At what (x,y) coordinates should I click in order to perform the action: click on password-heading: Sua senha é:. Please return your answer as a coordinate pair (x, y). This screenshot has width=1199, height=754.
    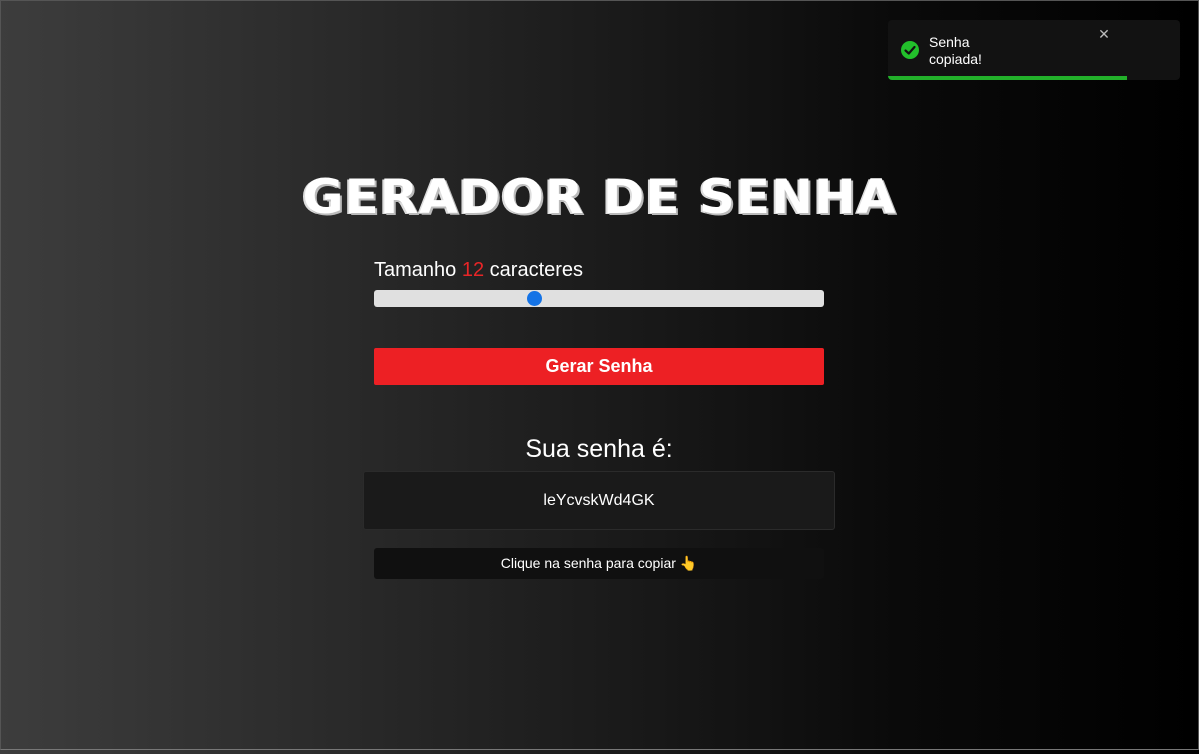
    Looking at the image, I should click on (599, 449).